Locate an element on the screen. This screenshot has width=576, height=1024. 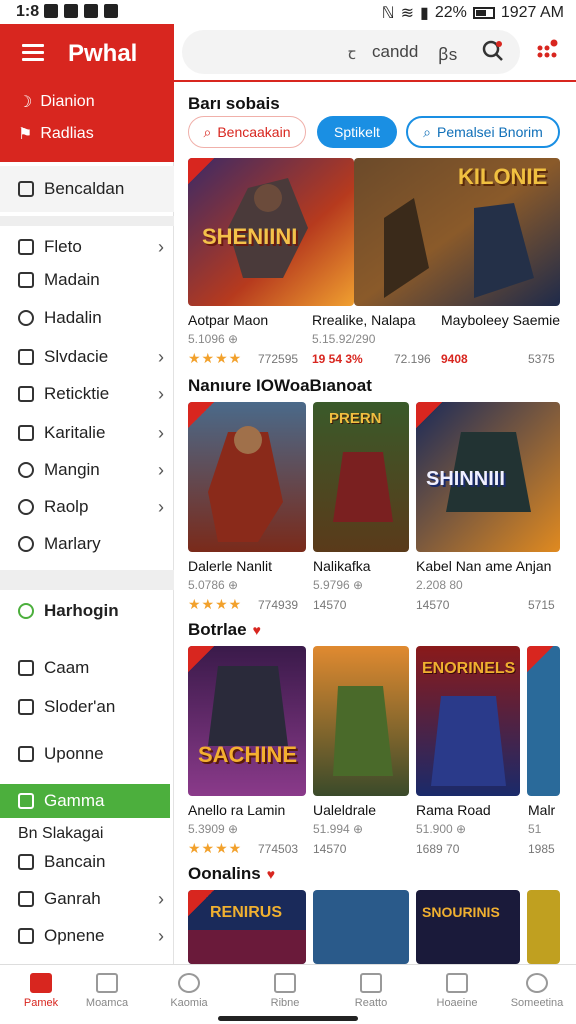
sidebar-item: Karitalie › is located at coordinates (91, 433).